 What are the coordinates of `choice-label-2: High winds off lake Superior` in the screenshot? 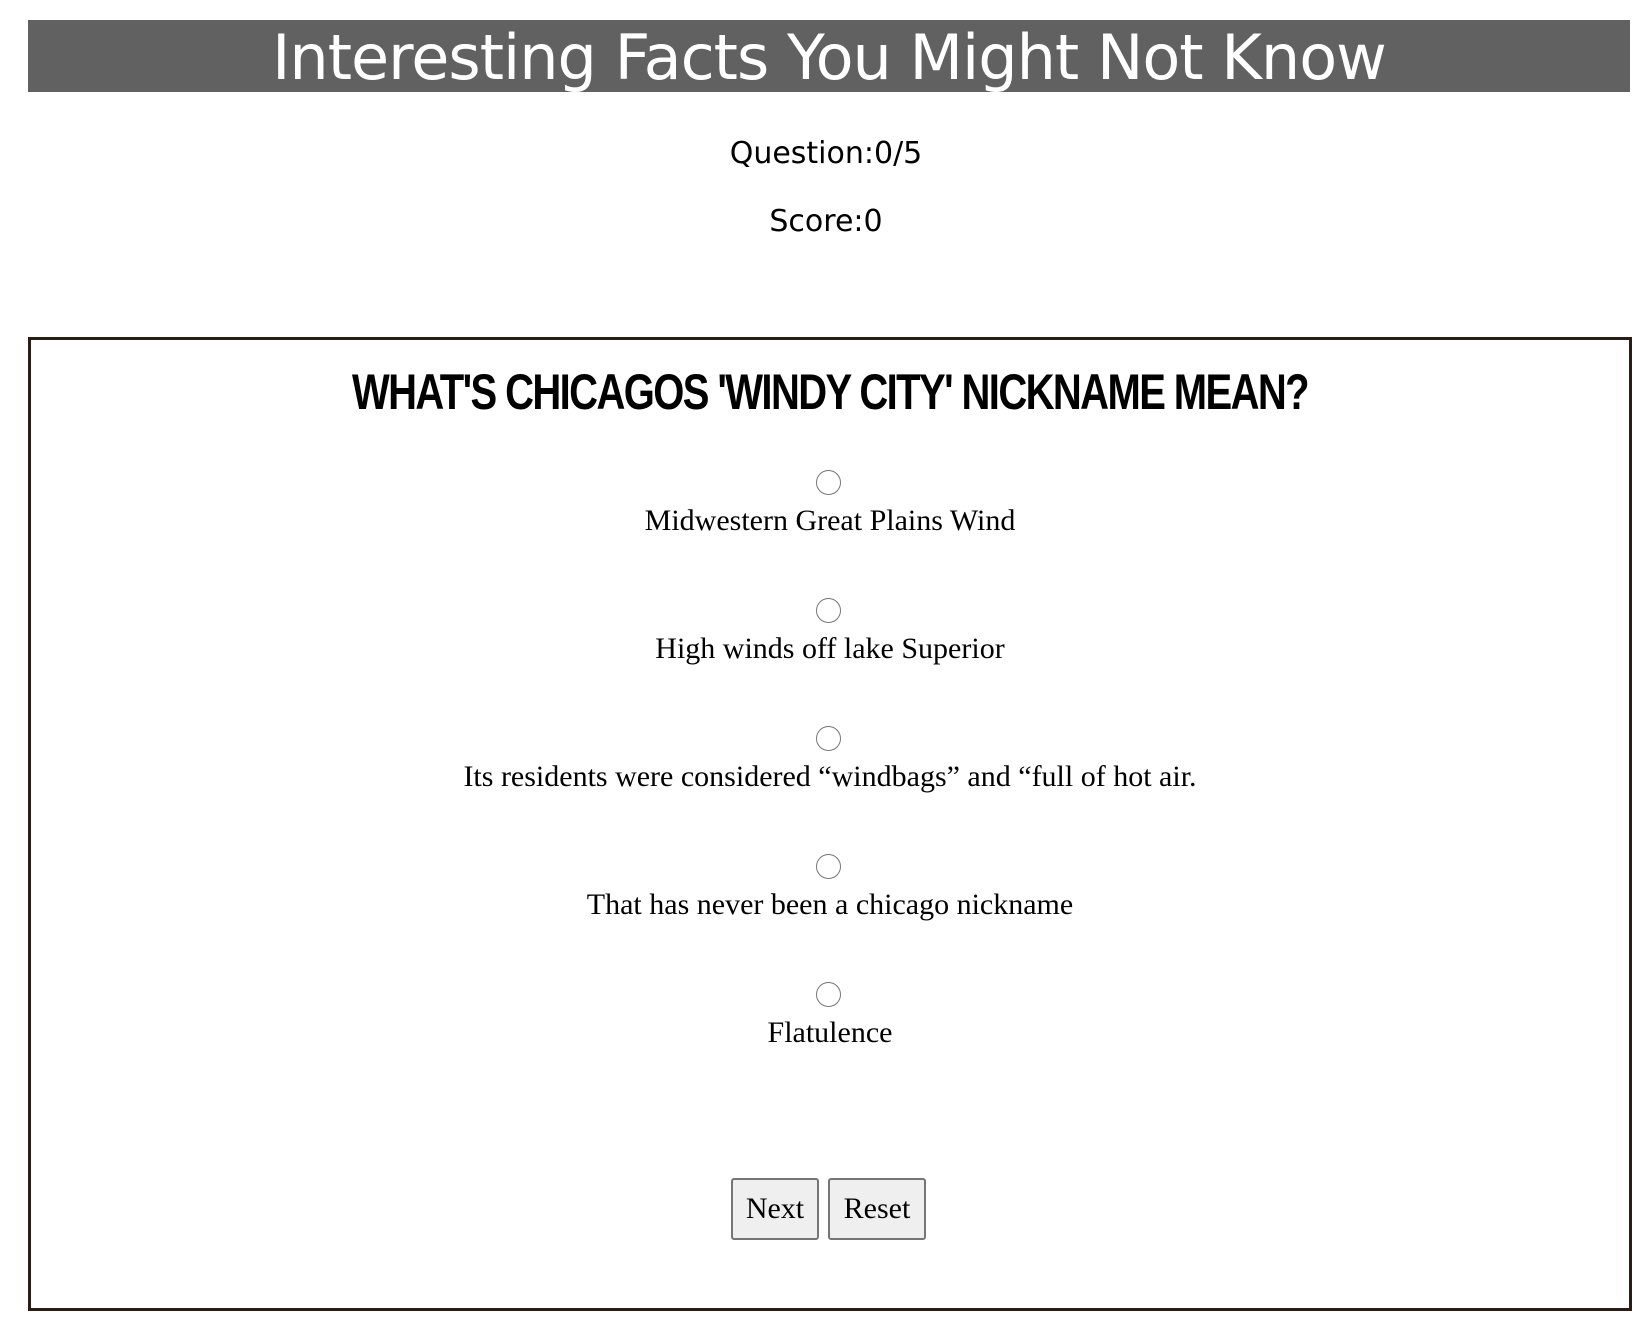 It's located at (830, 648).